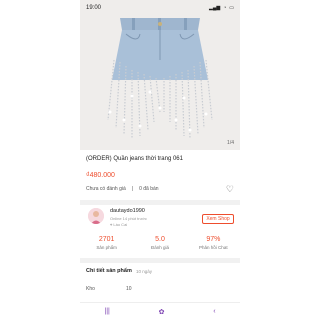 The width and height of the screenshot is (320, 320). I want to click on shop-online-status: Online 14 phút trước, so click(128, 218).